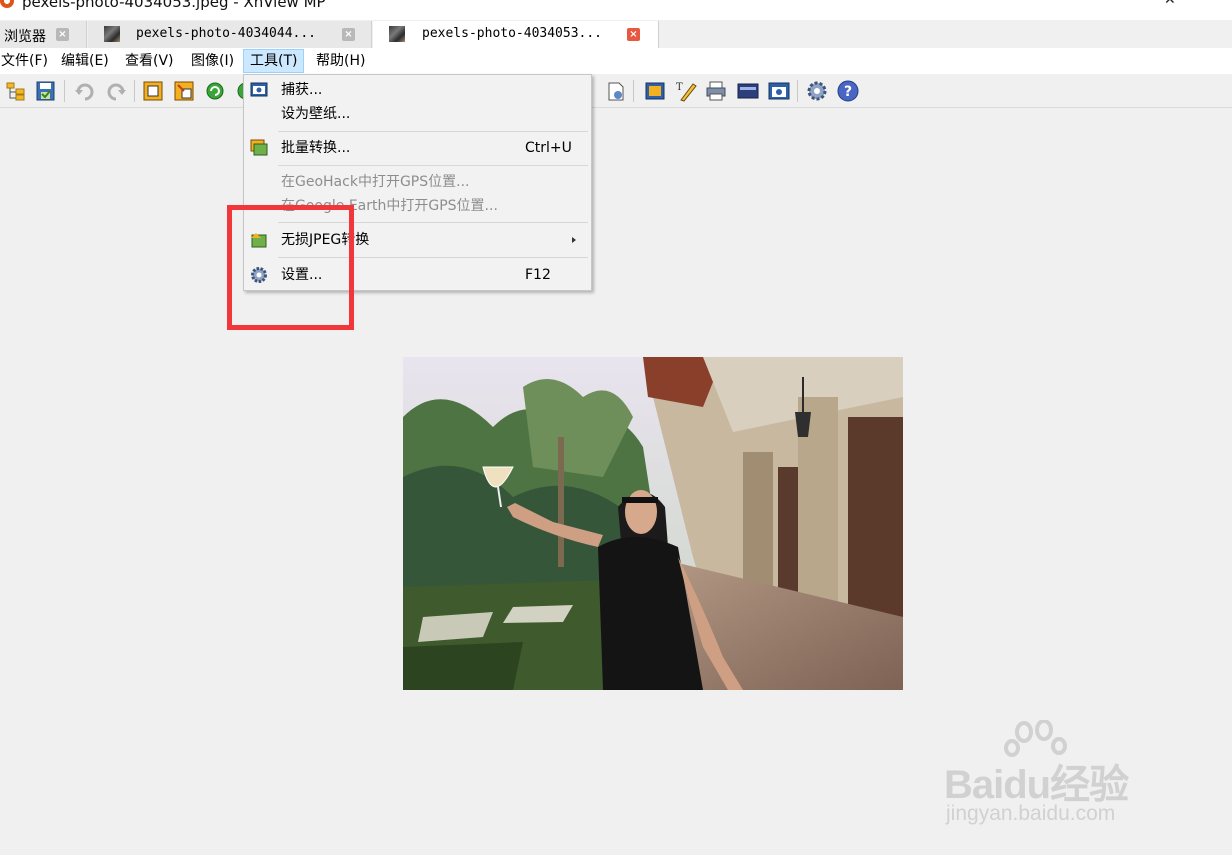  I want to click on menu-bar: 文件(F) 编辑(E) 查看(V) 图像(I) 工具(T) 帮助(H), so click(616, 61).